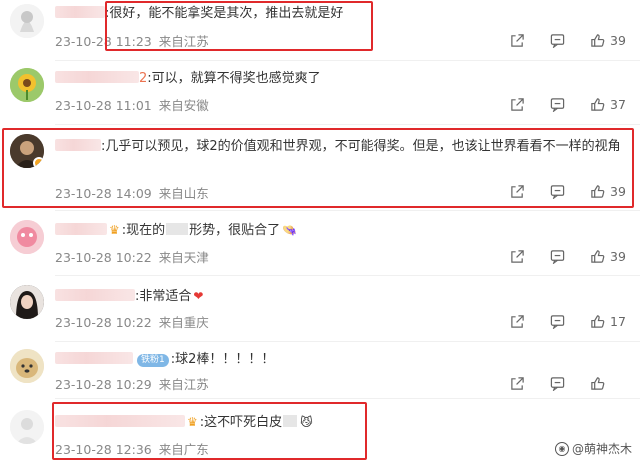 This screenshot has height=467, width=640. Describe the element at coordinates (593, 448) in the screenshot. I see `watermark: ◉ @萌神杰木` at that location.